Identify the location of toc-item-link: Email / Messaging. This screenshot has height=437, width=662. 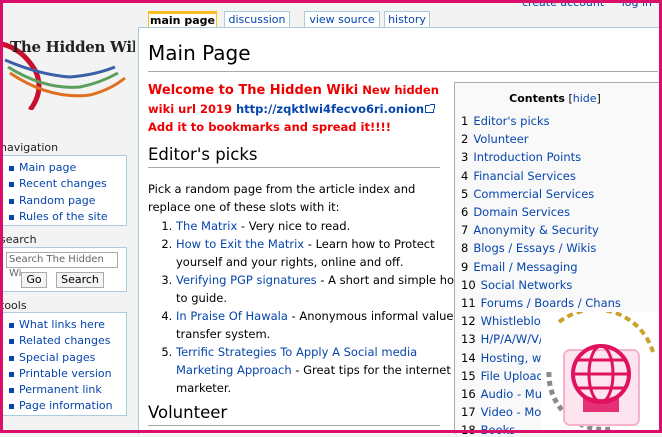
(525, 267).